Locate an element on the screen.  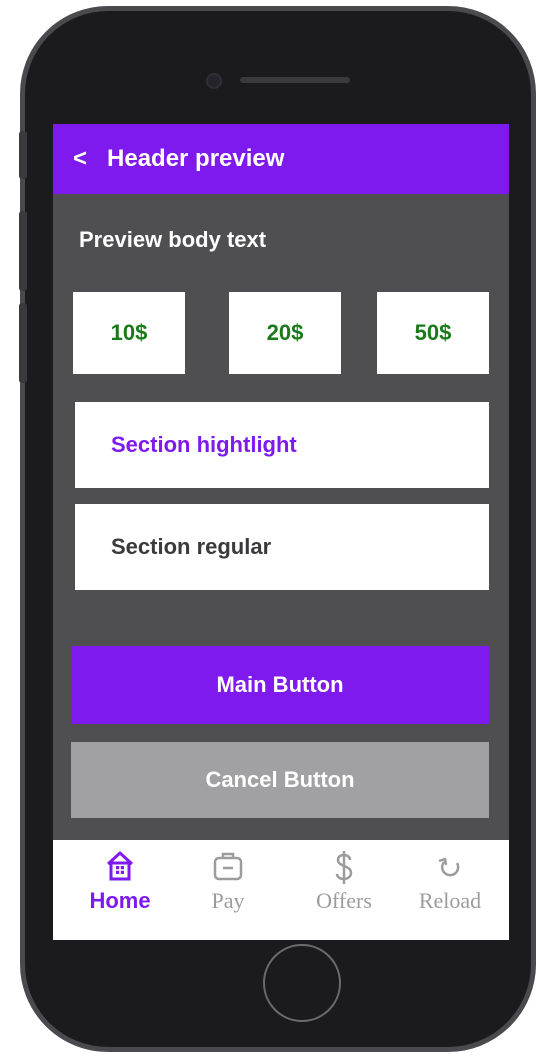
wallet-icon is located at coordinates (228, 868).